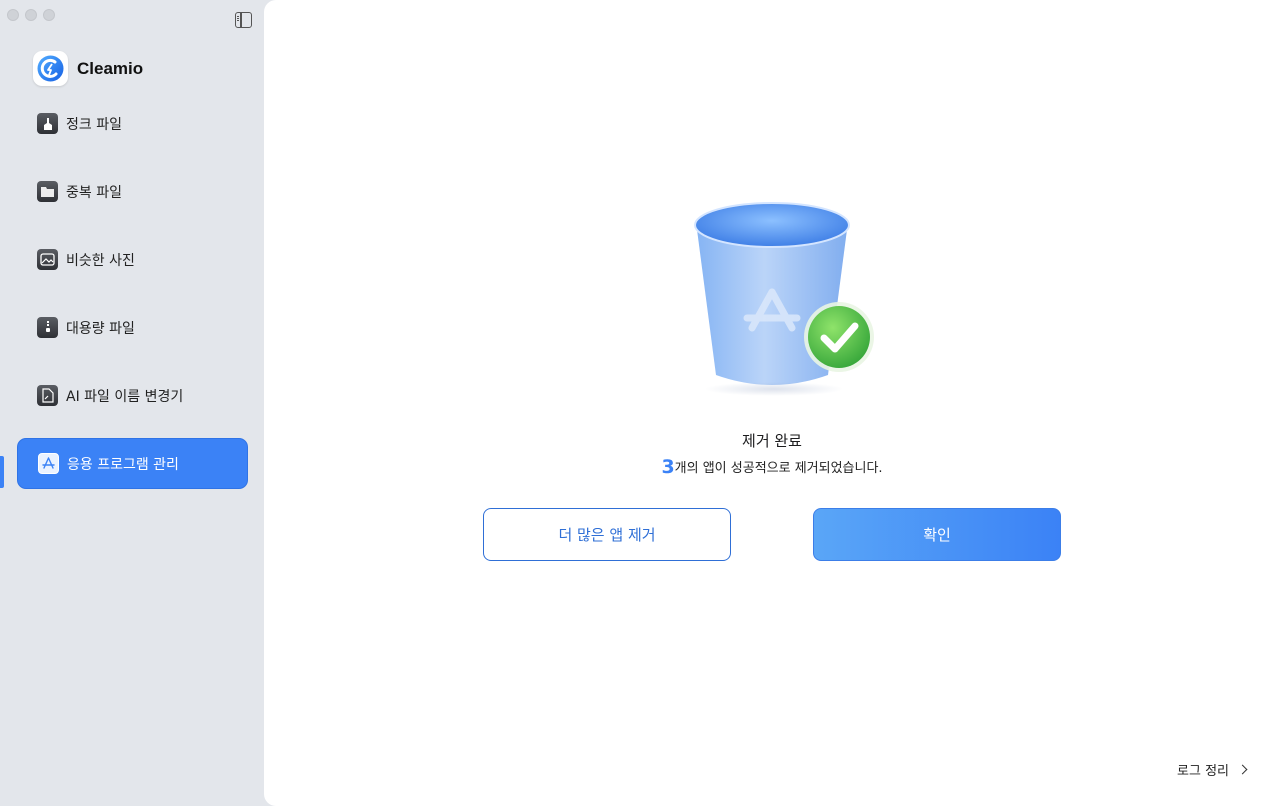  I want to click on zip-icon, so click(47, 327).